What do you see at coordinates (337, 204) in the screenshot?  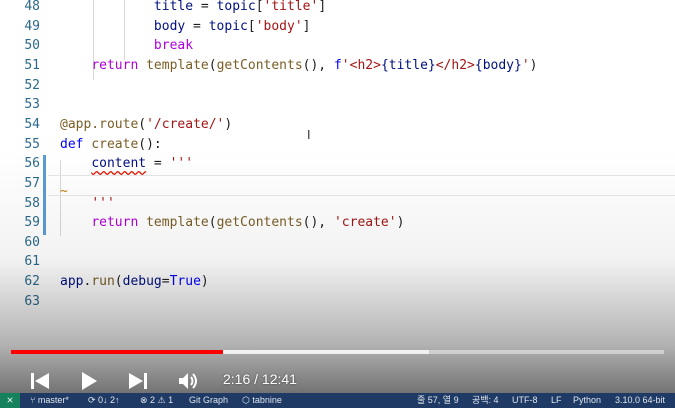 I see `code-line: 58 '''` at bounding box center [337, 204].